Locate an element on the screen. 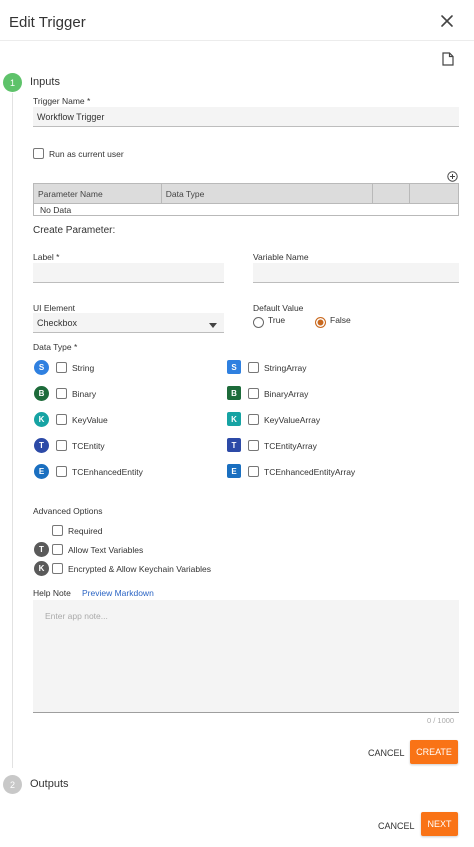  close-icon is located at coordinates (447, 21).